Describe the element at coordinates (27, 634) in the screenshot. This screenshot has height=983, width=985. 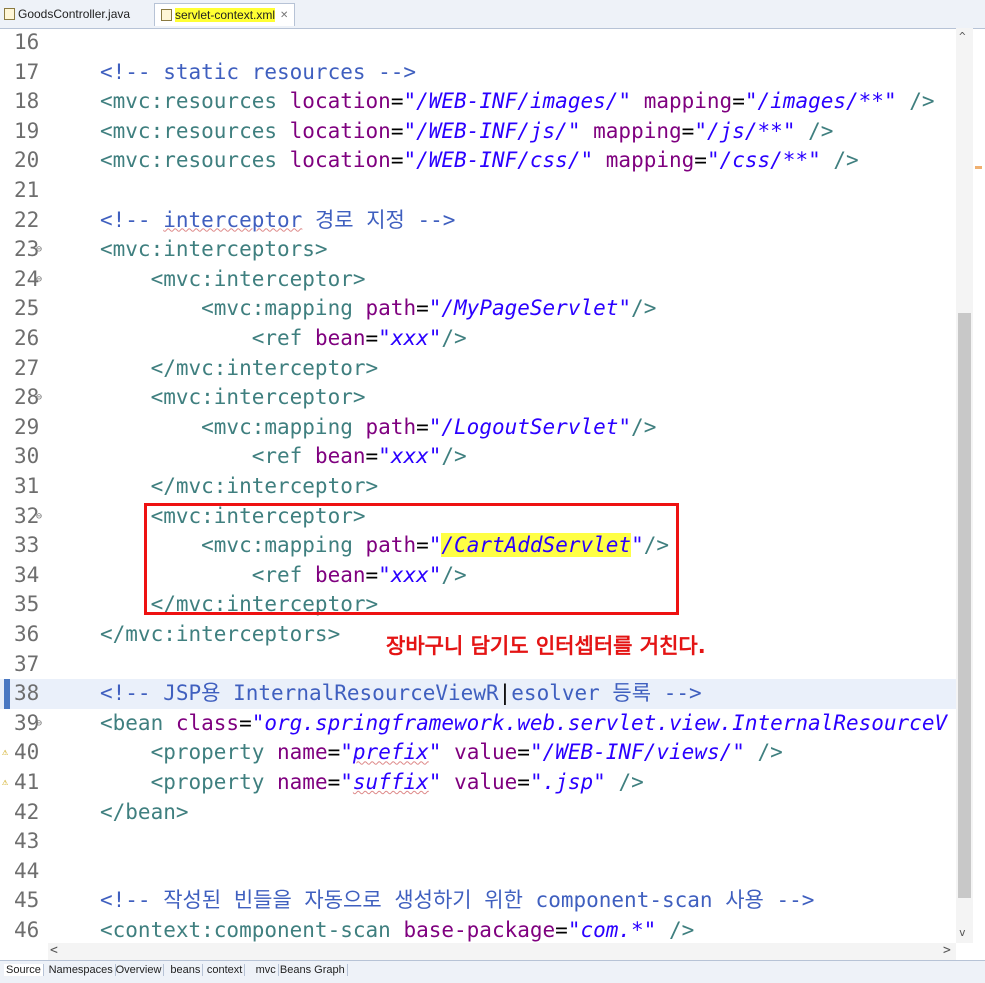
I see `line-number: 36` at that location.